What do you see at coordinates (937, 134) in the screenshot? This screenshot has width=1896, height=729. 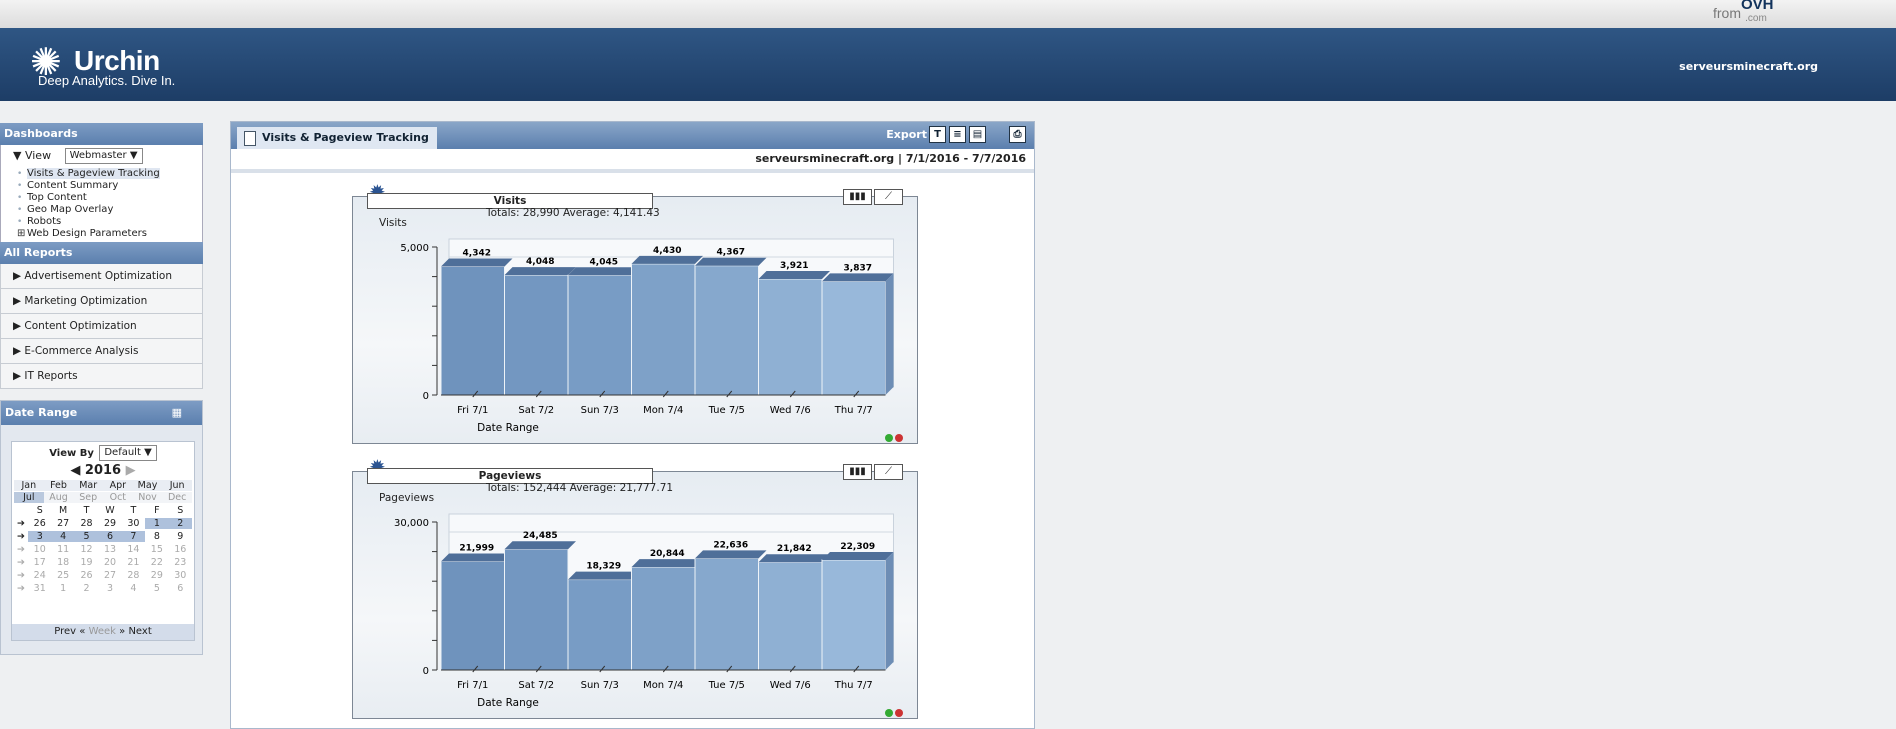 I see `export-text-icon: T` at bounding box center [937, 134].